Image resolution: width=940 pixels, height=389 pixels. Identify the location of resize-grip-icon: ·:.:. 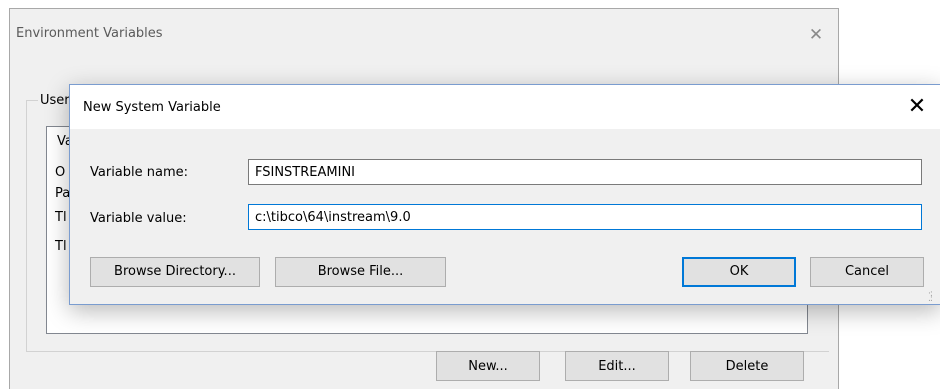
(933, 297).